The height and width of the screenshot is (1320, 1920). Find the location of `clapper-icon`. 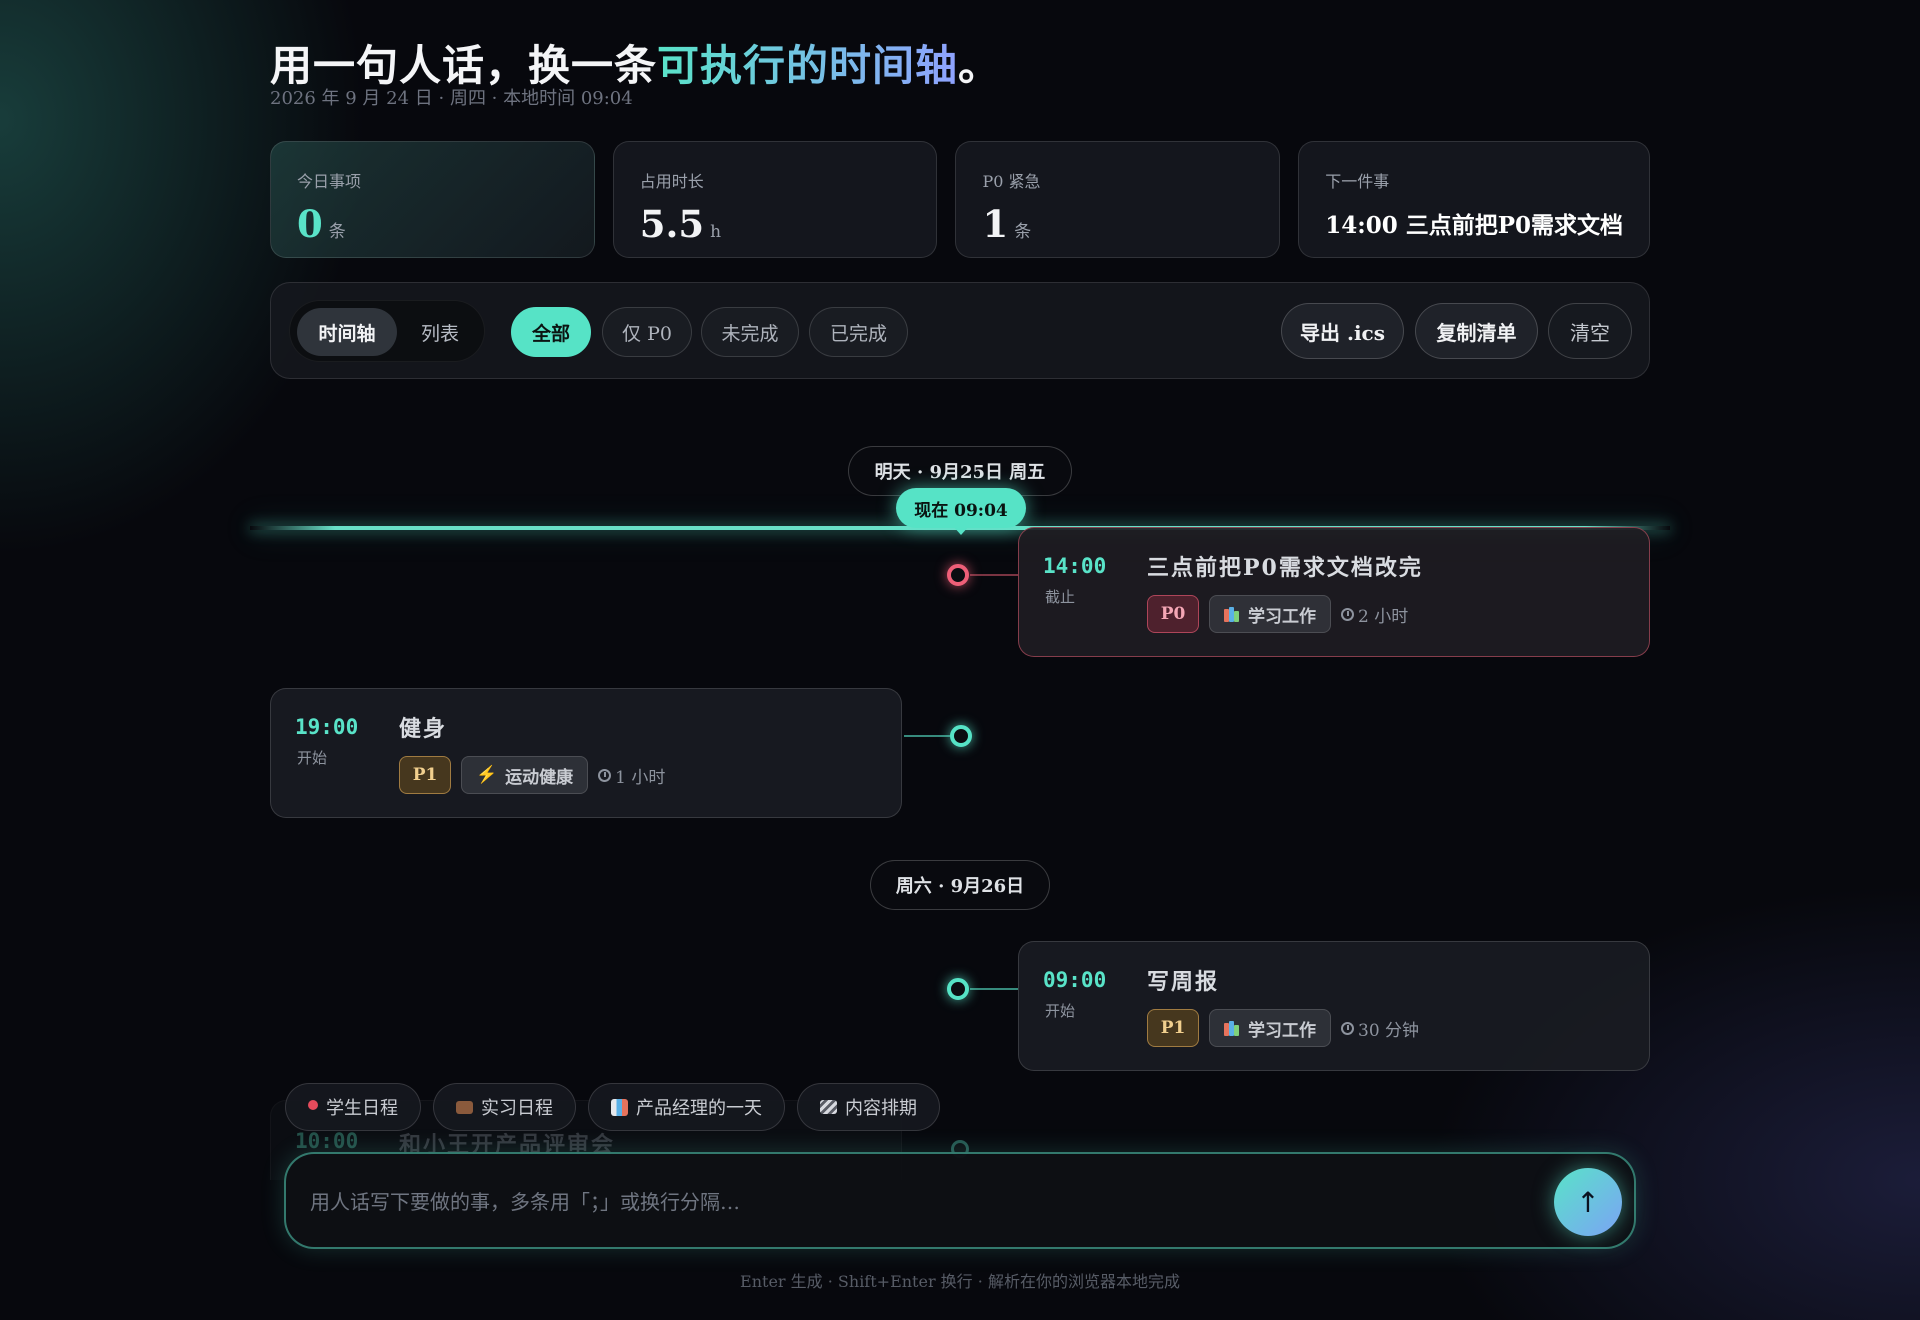

clapper-icon is located at coordinates (828, 1107).